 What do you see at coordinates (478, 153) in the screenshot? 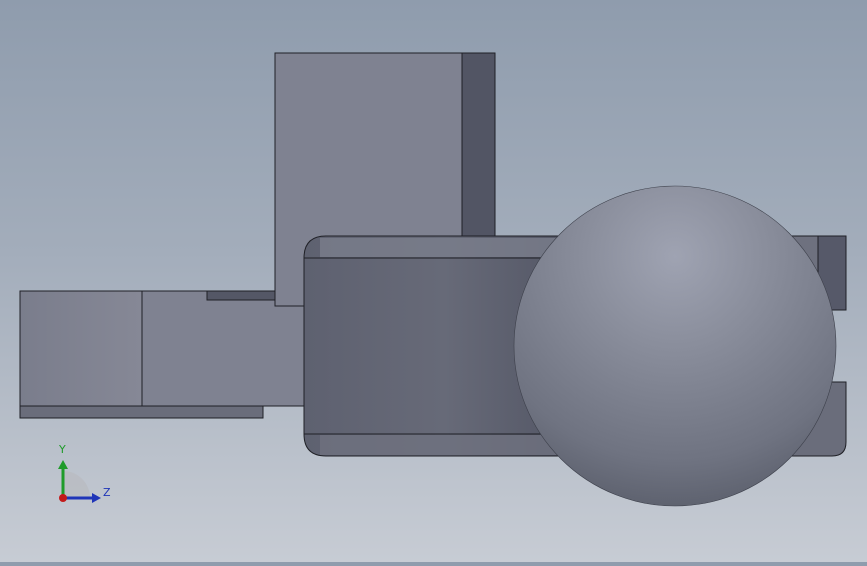
I see `tall-block-side` at bounding box center [478, 153].